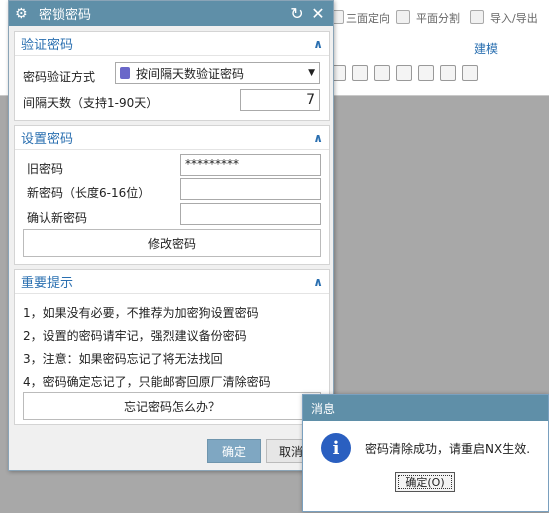 This screenshot has height=513, width=549. What do you see at coordinates (21, 13) in the screenshot?
I see `gear-icon: ⚙` at bounding box center [21, 13].